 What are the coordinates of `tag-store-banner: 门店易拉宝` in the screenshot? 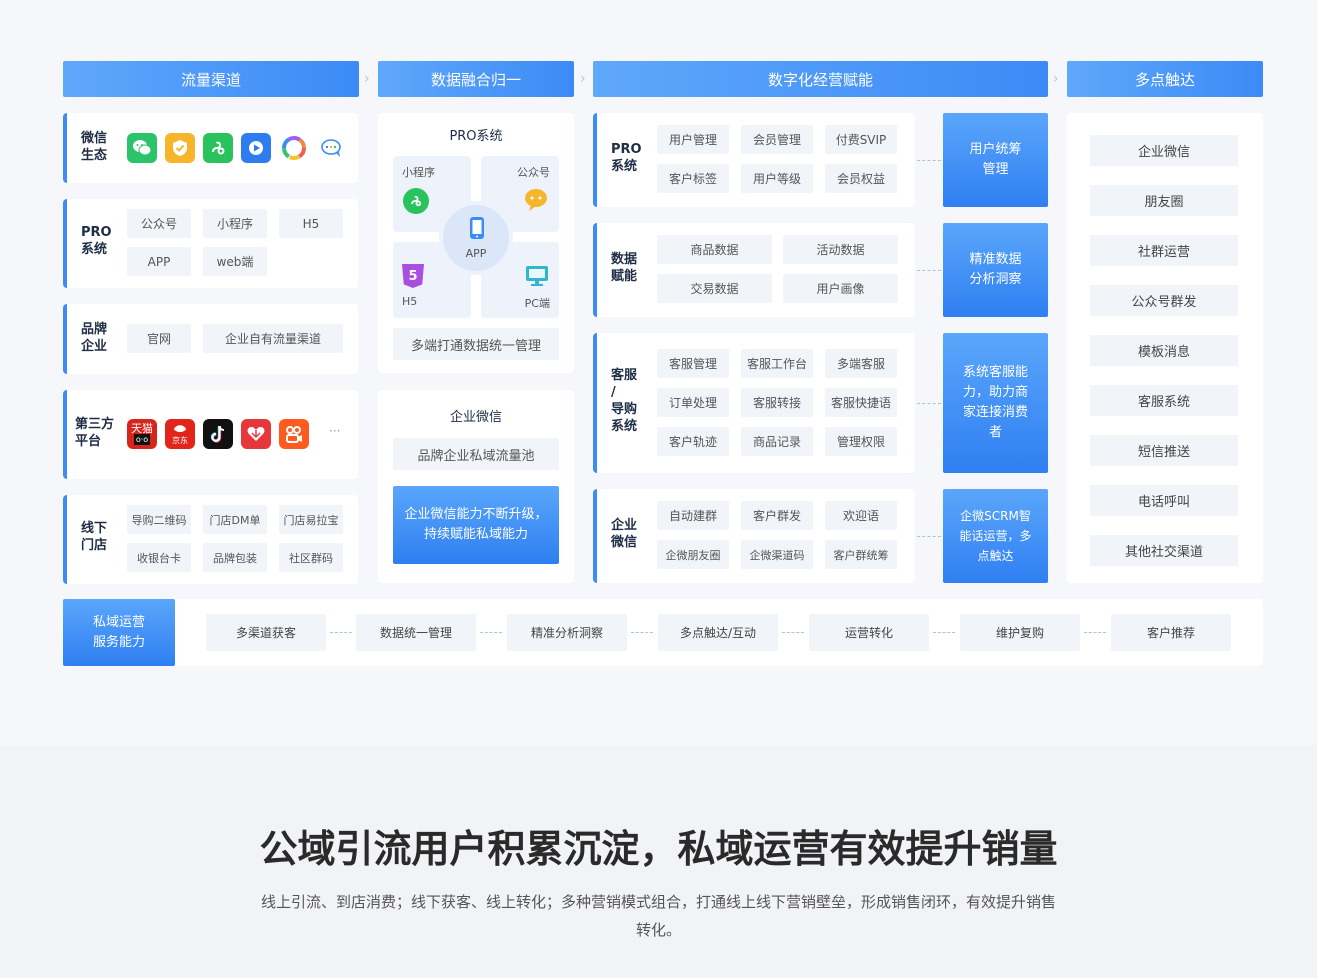 It's located at (311, 519).